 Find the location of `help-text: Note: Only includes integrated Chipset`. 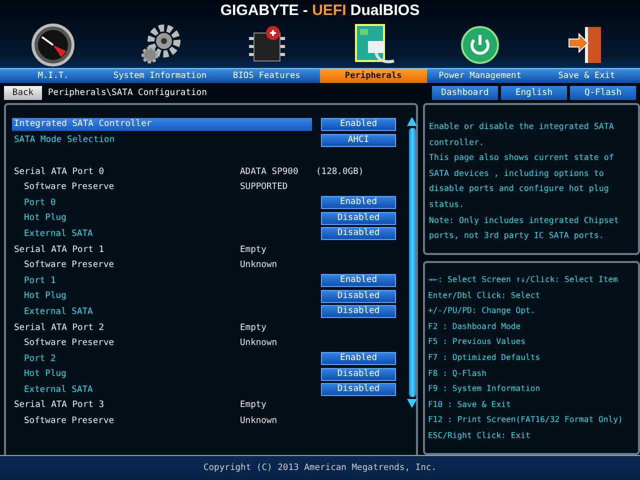

help-text: Note: Only includes integrated Chipset is located at coordinates (524, 220).